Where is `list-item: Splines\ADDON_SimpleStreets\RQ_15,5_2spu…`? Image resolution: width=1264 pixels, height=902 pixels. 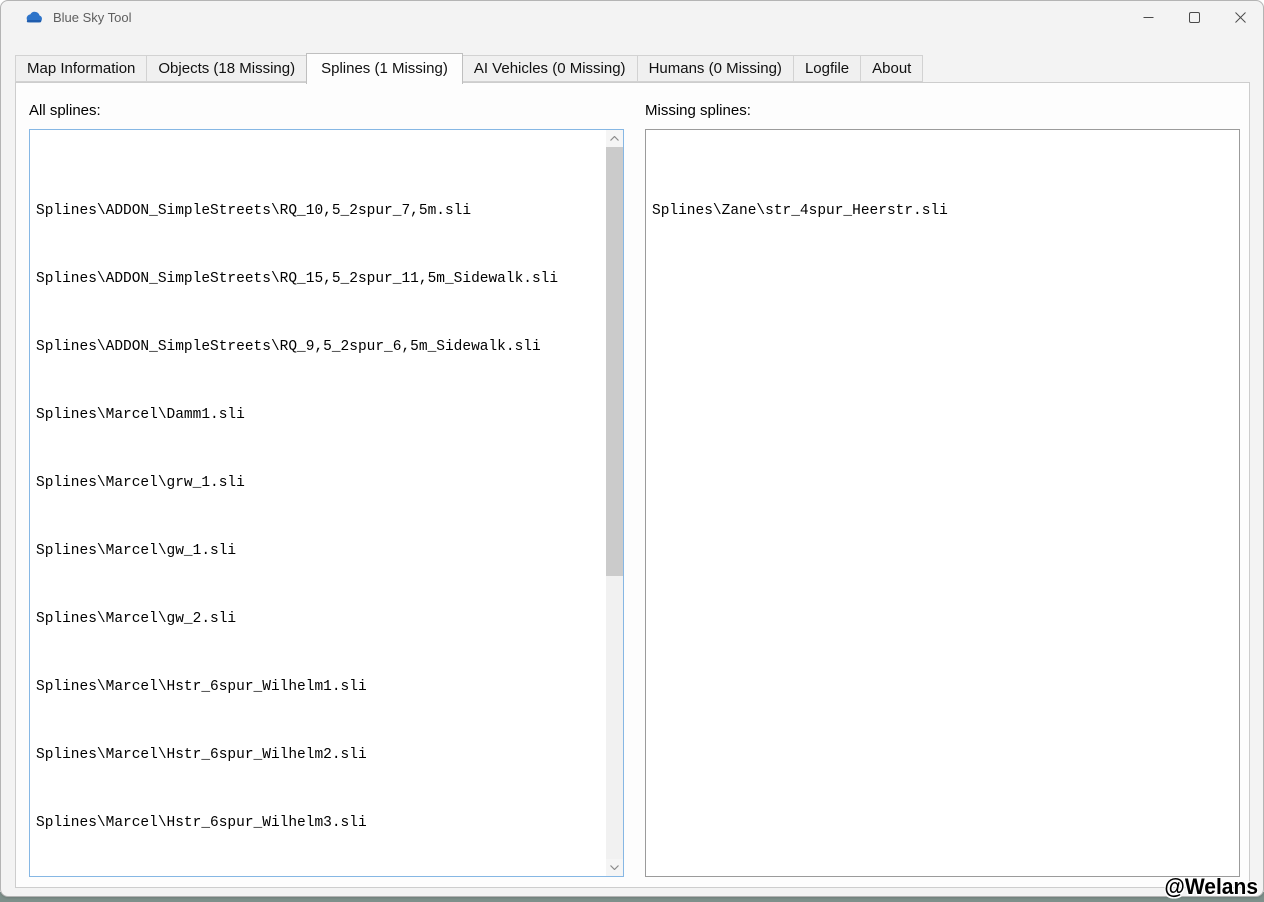 list-item: Splines\ADDON_SimpleStreets\RQ_15,5_2spu… is located at coordinates (321, 279).